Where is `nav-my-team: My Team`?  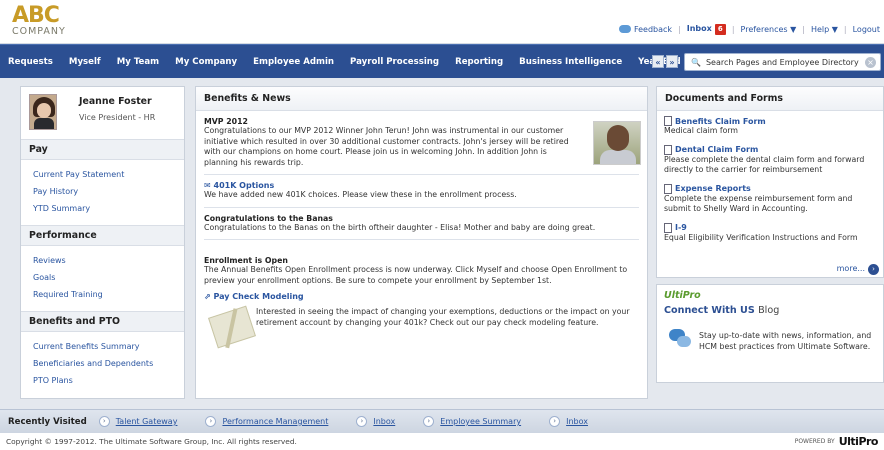 nav-my-team: My Team is located at coordinates (138, 62).